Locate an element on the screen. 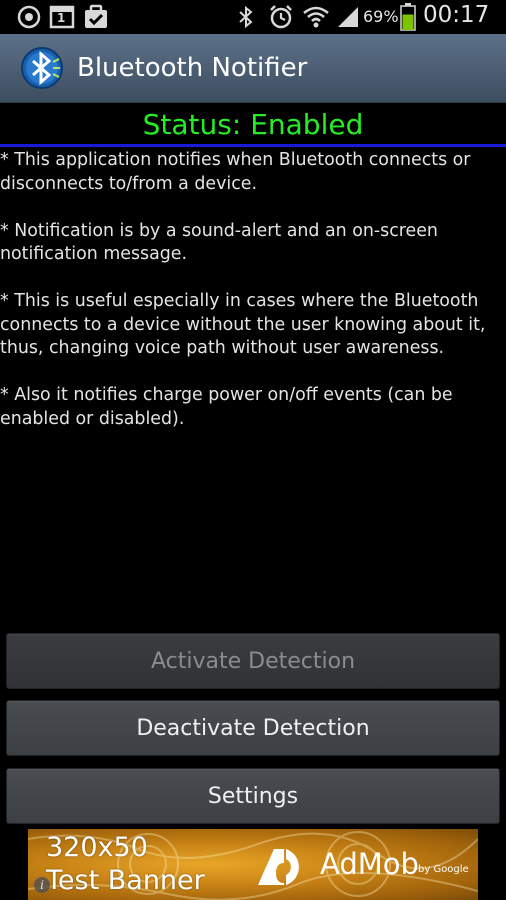 Image resolution: width=506 pixels, height=900 pixels. bluetooth-app-icon is located at coordinates (42, 68).